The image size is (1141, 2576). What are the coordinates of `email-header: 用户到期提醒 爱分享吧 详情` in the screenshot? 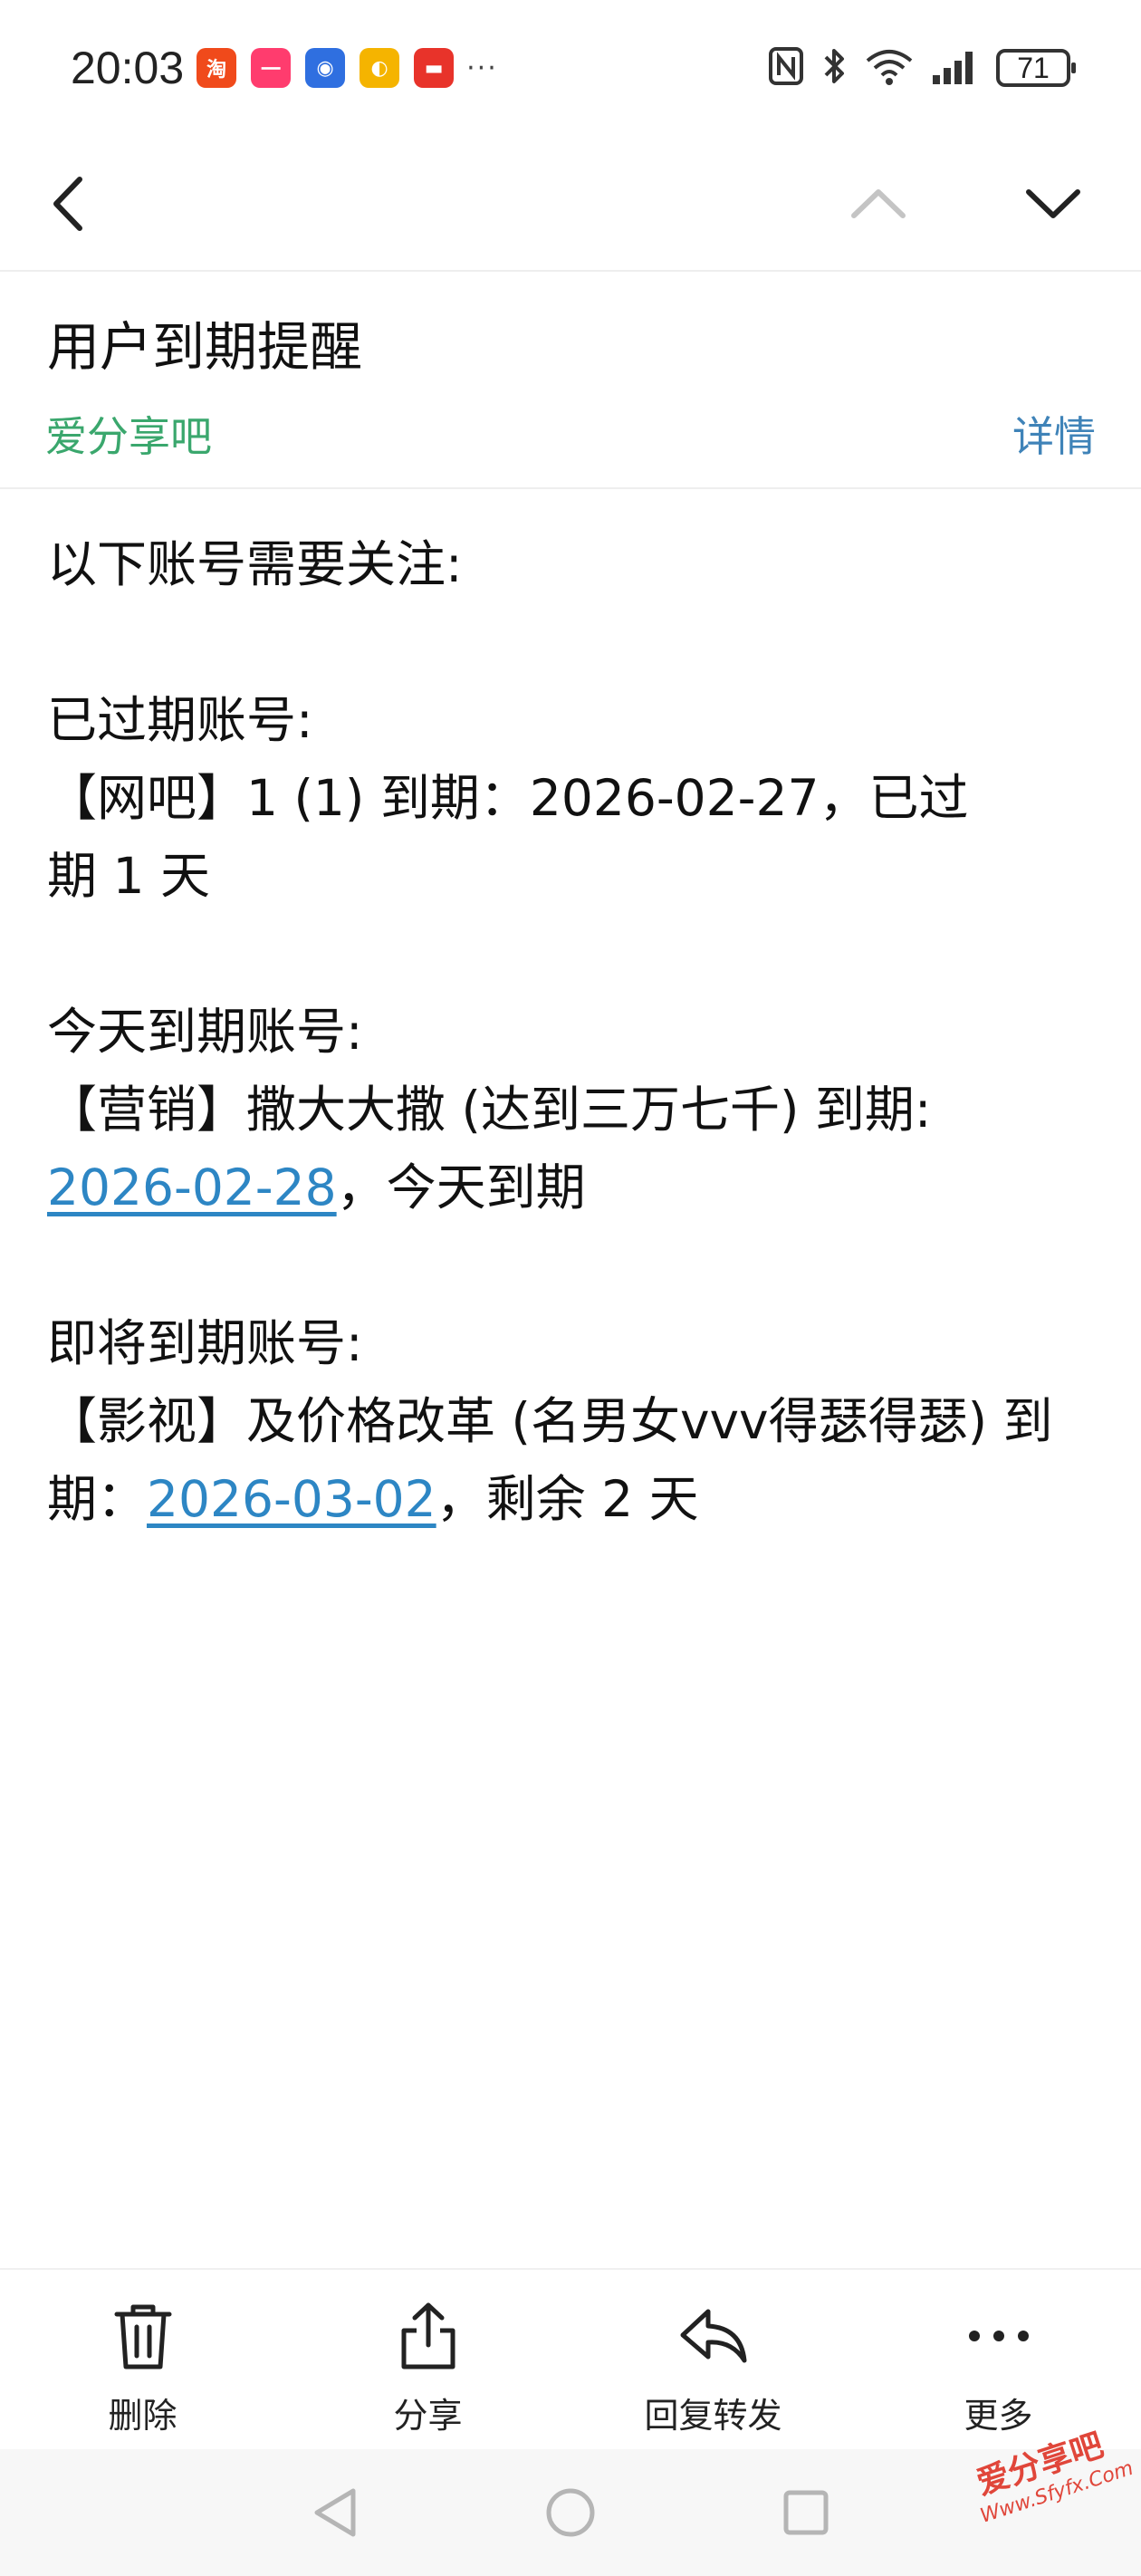 It's located at (570, 380).